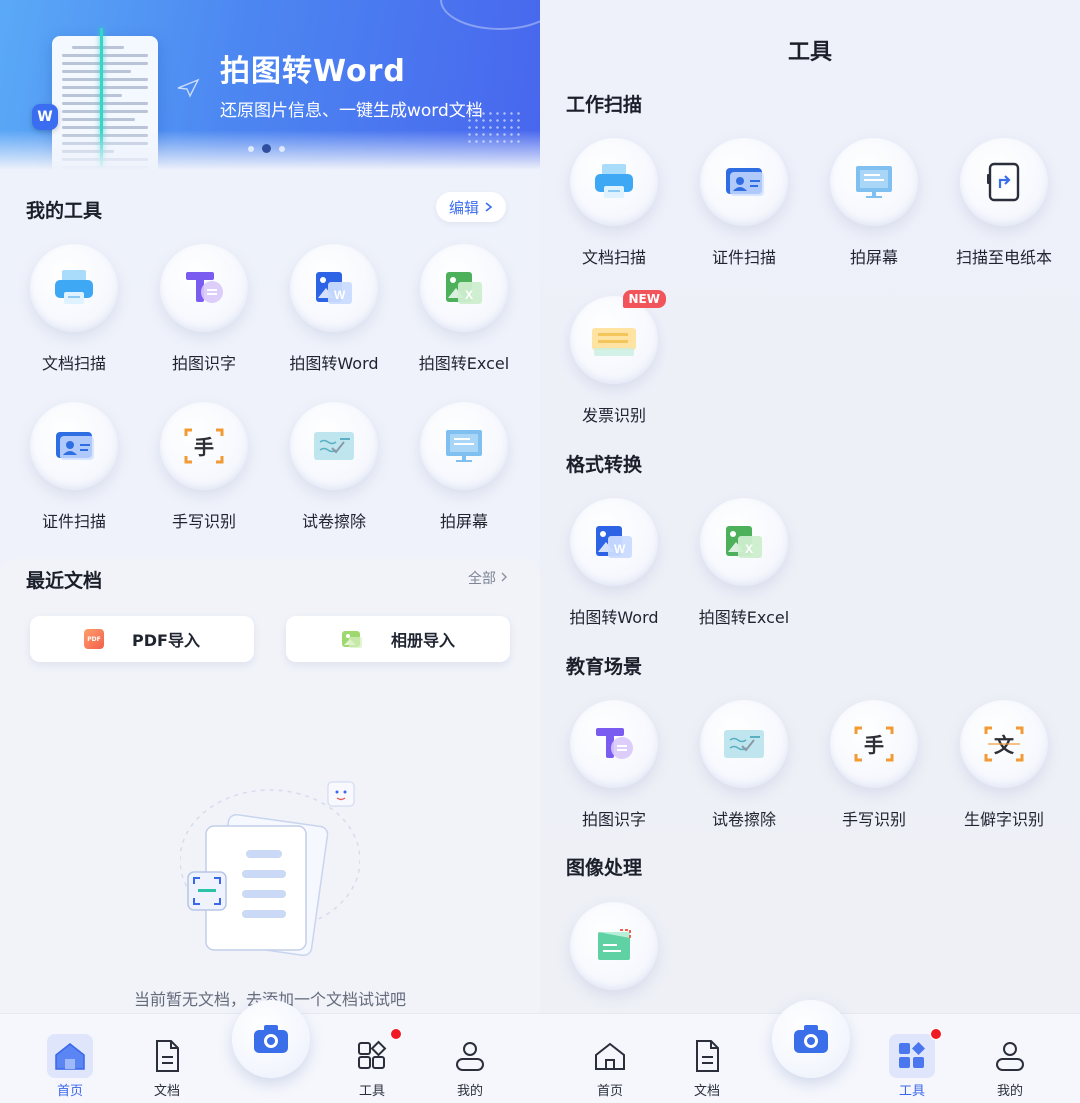 Image resolution: width=1080 pixels, height=1103 pixels. Describe the element at coordinates (1003, 257) in the screenshot. I see `tool-label: 扫描至电纸本` at that location.